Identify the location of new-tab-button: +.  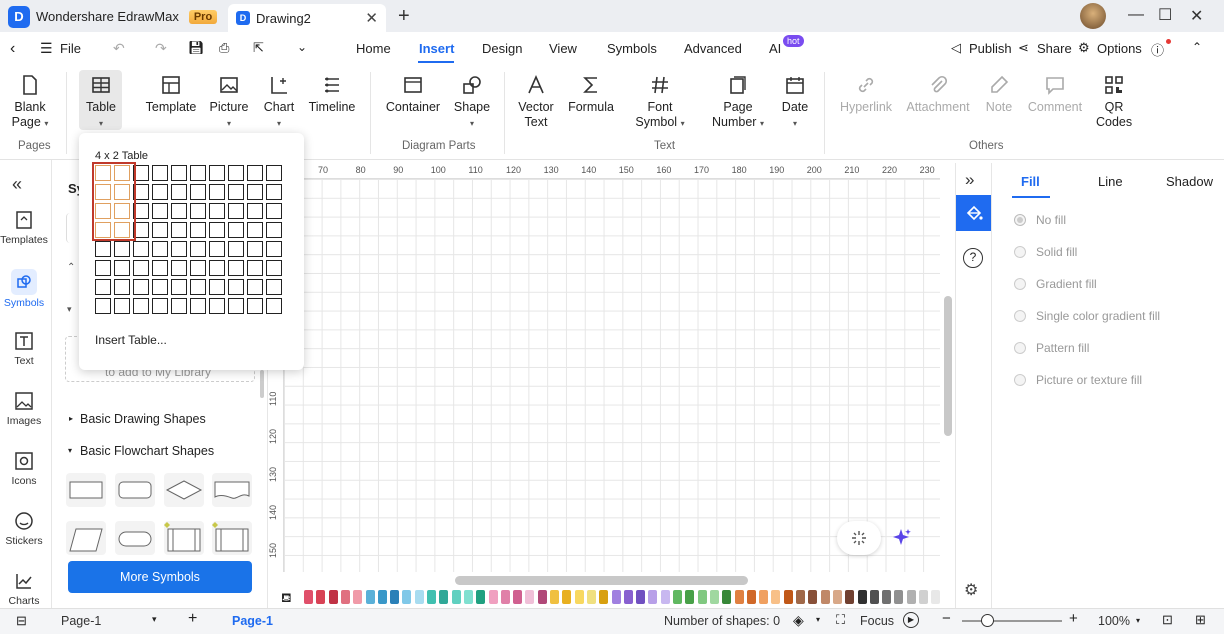
(404, 16).